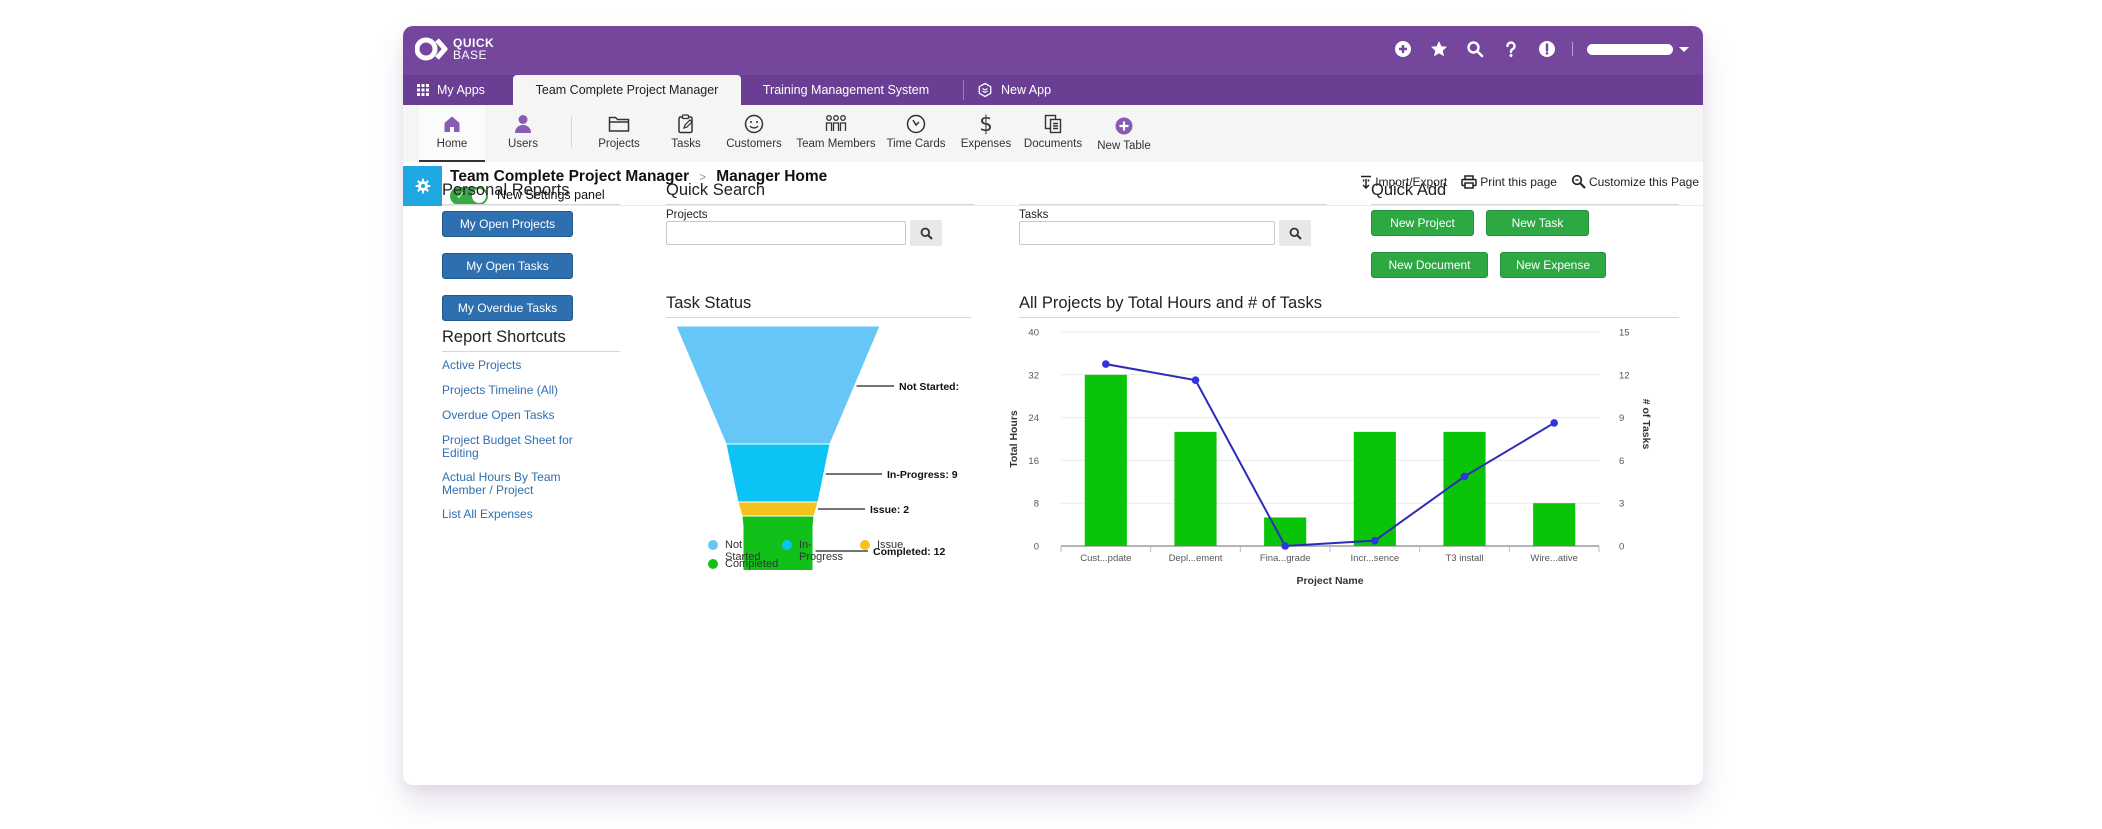 Image resolution: width=2102 pixels, height=829 pixels. I want to click on legend-item: Issue, so click(890, 545).